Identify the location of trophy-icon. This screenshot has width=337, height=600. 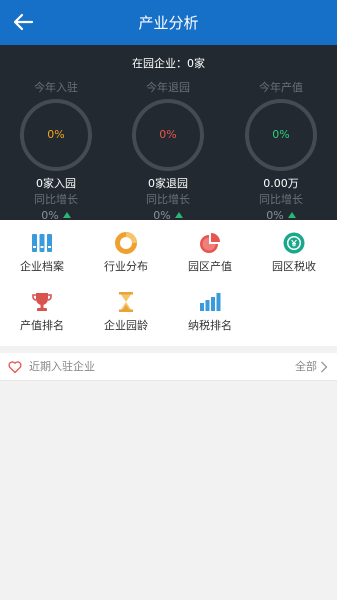
(42, 302).